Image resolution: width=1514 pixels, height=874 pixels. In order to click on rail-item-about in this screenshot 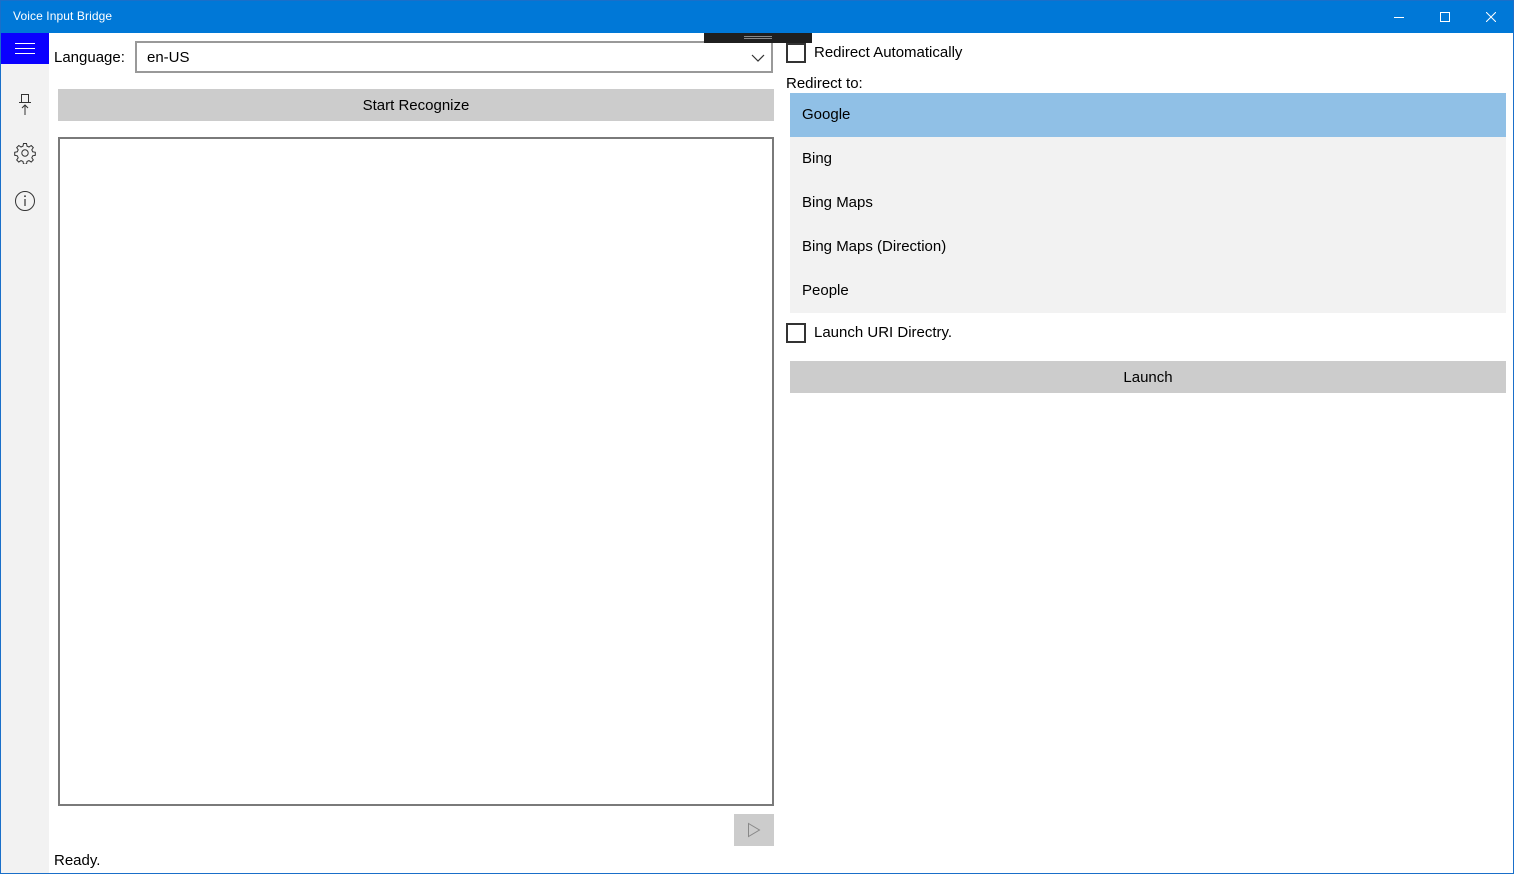, I will do `click(25, 201)`.